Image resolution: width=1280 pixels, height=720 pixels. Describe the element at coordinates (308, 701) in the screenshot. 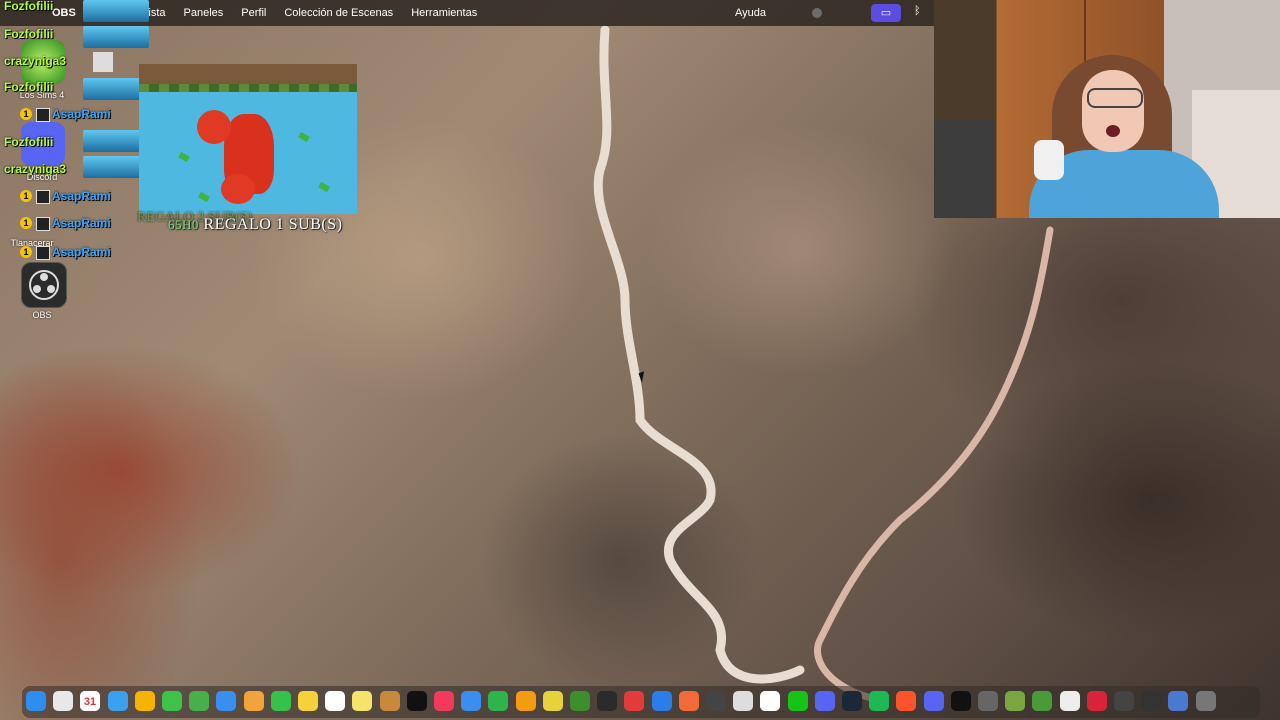

I see `notes-icon` at that location.